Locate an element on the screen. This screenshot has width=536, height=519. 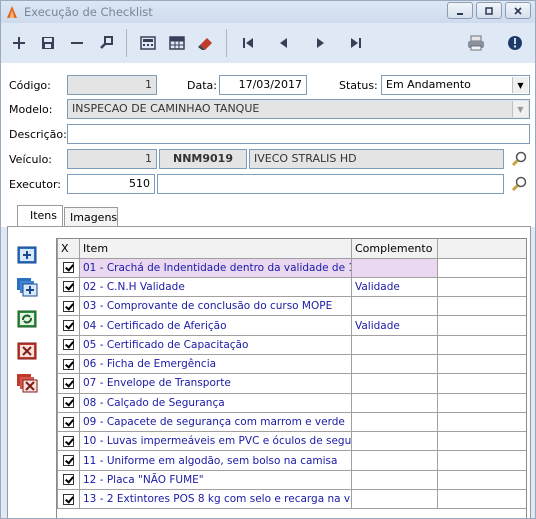
remove-record-button is located at coordinates (77, 43).